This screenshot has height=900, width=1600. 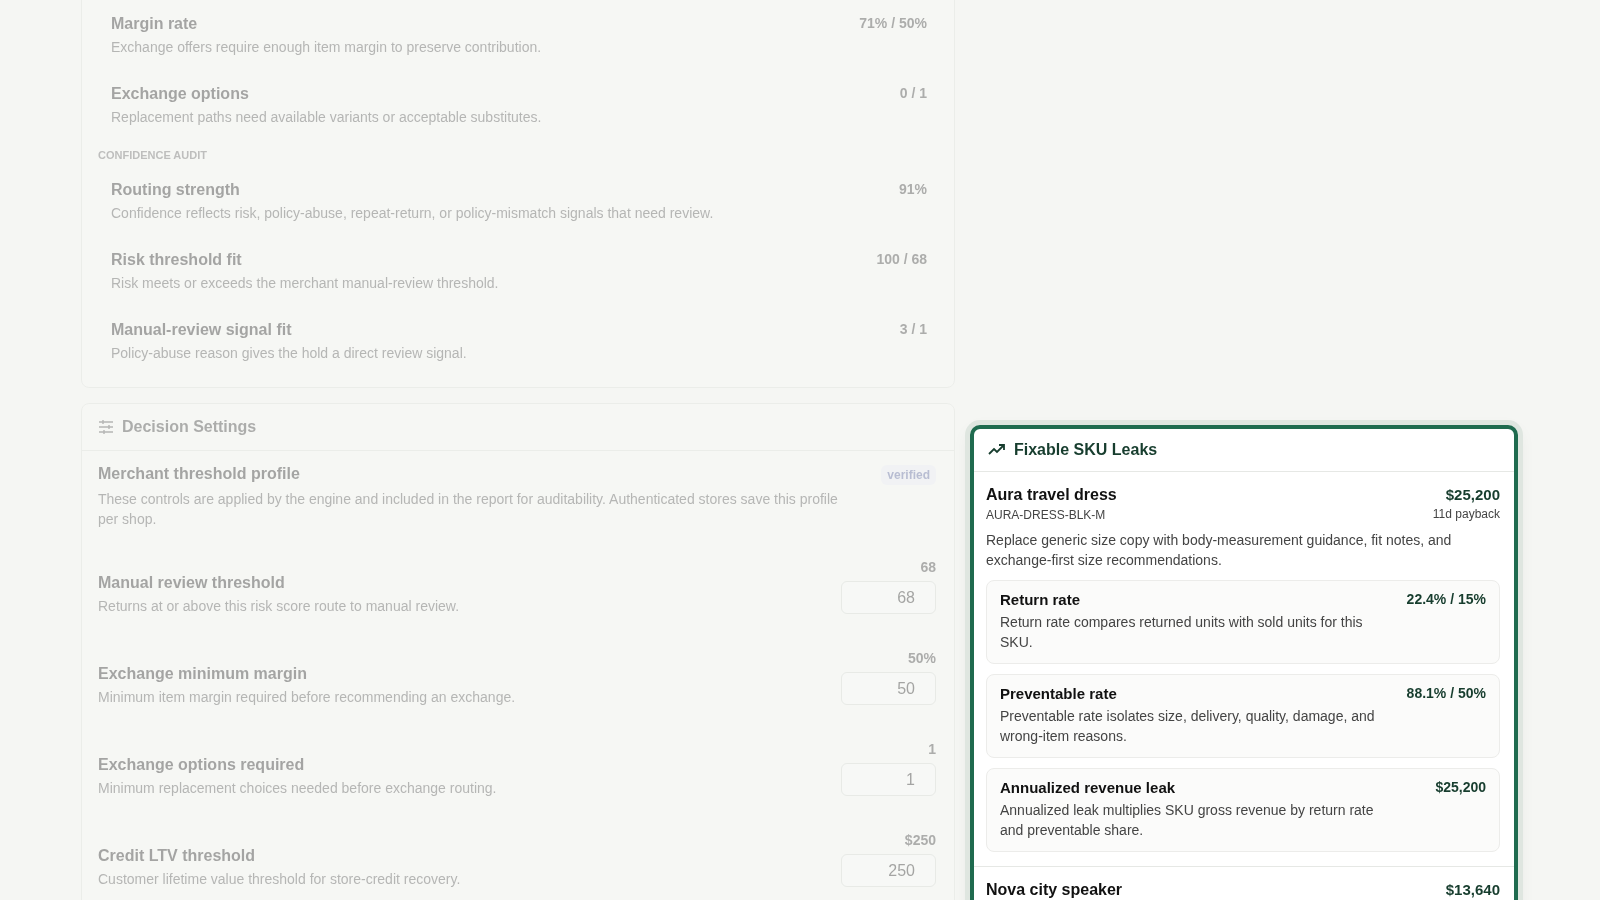 I want to click on setting-title: Credit LTV threshold, so click(x=177, y=856).